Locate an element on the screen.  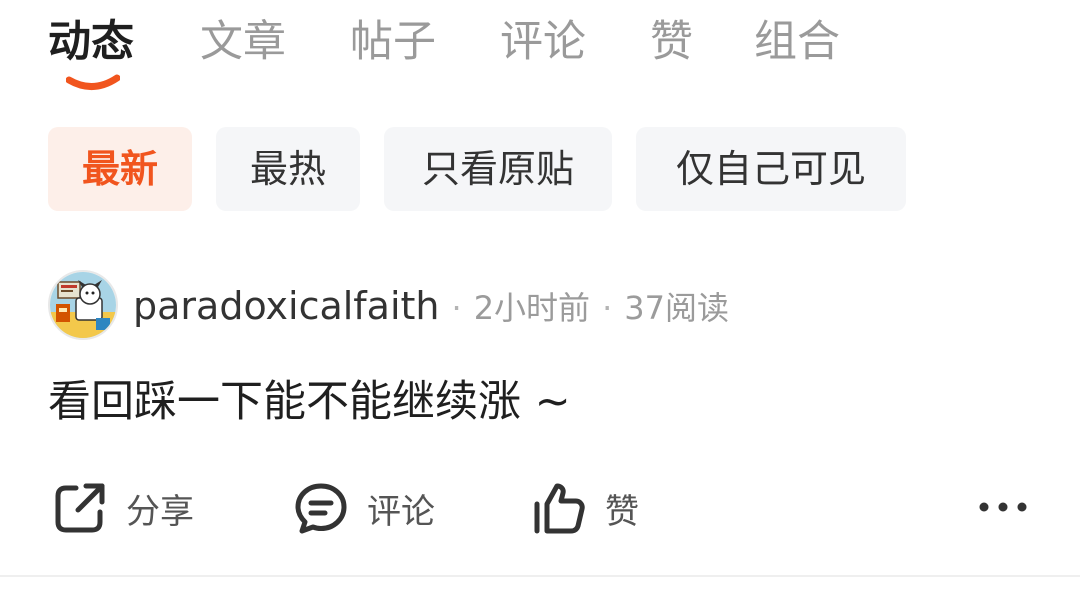
comment-label: 评论 is located at coordinates (401, 511).